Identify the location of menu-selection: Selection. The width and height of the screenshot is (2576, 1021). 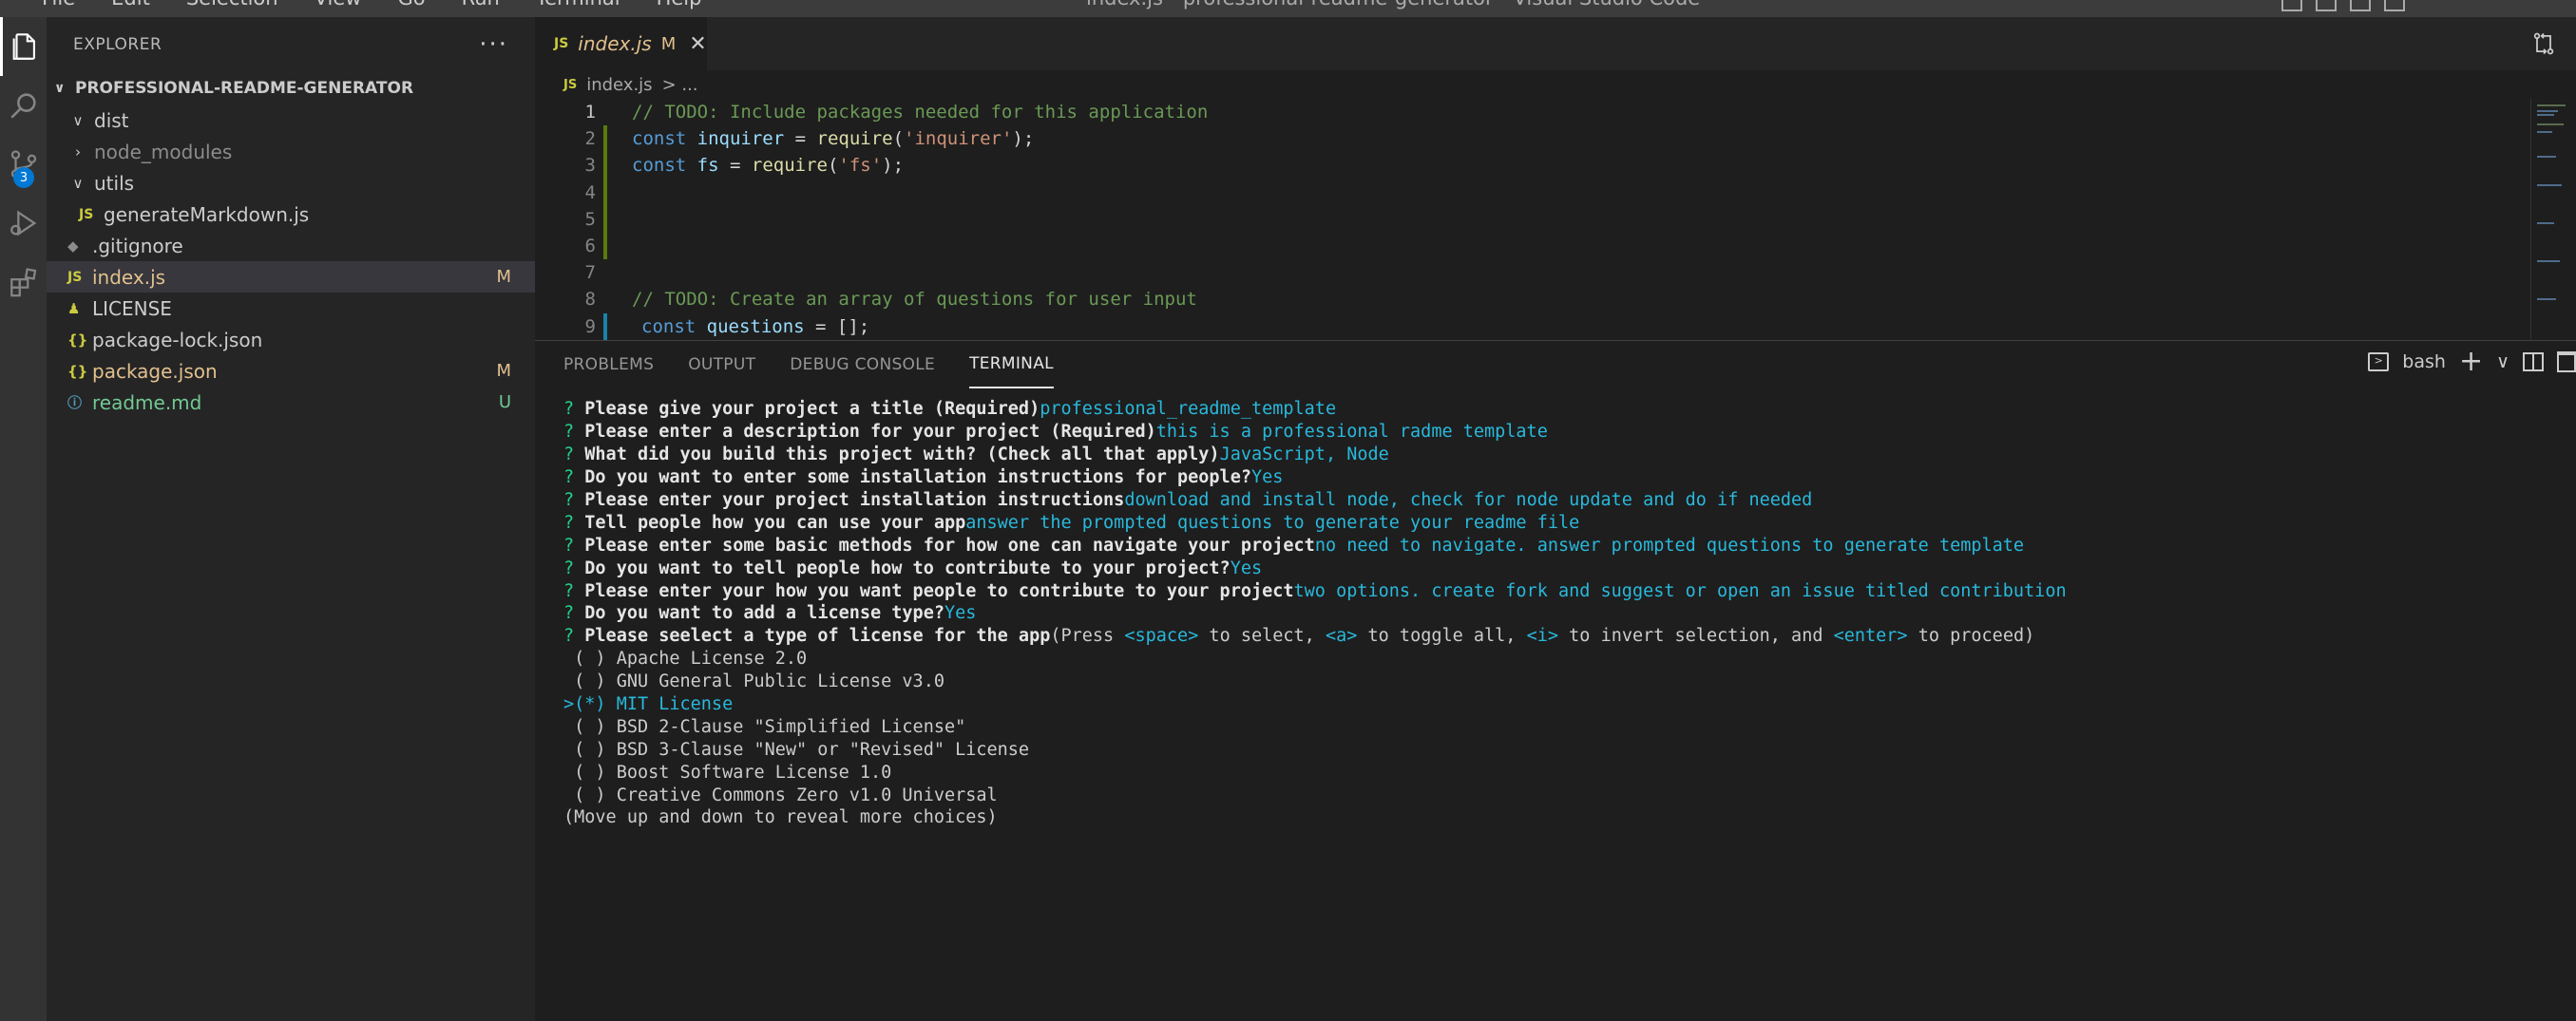
(232, 4).